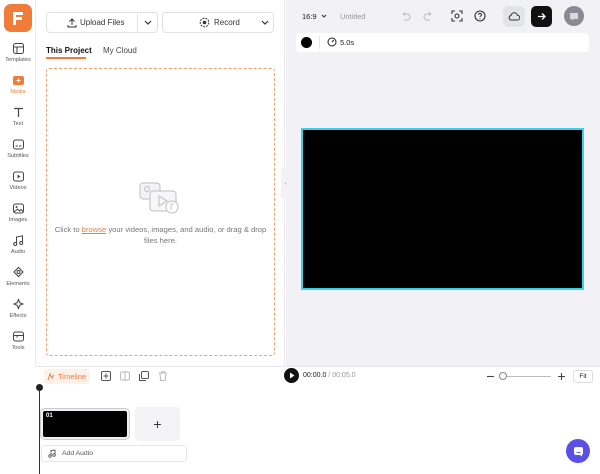 The height and width of the screenshot is (474, 600). What do you see at coordinates (18, 60) in the screenshot?
I see `rail-item-label: Templates` at bounding box center [18, 60].